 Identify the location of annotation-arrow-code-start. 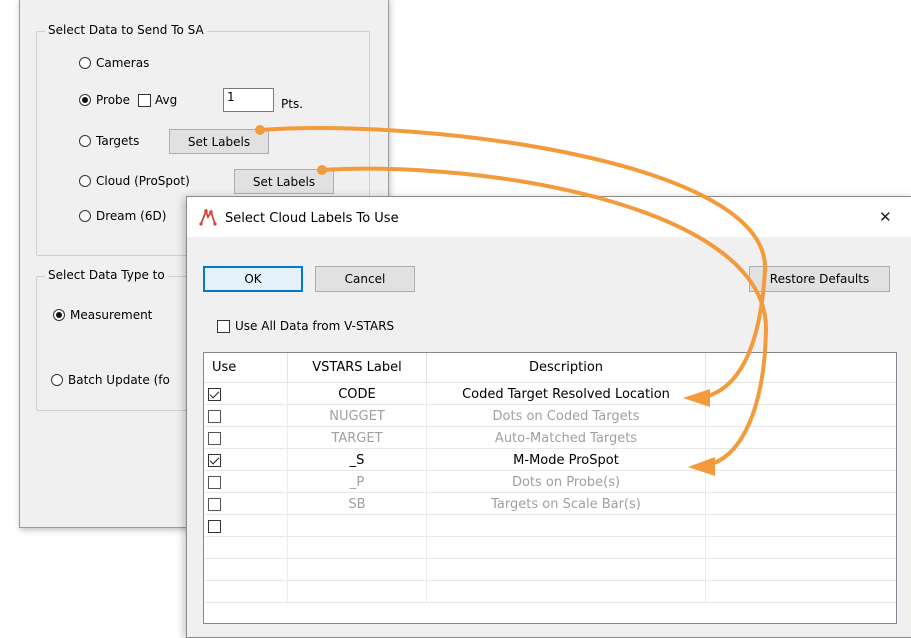
(260, 130).